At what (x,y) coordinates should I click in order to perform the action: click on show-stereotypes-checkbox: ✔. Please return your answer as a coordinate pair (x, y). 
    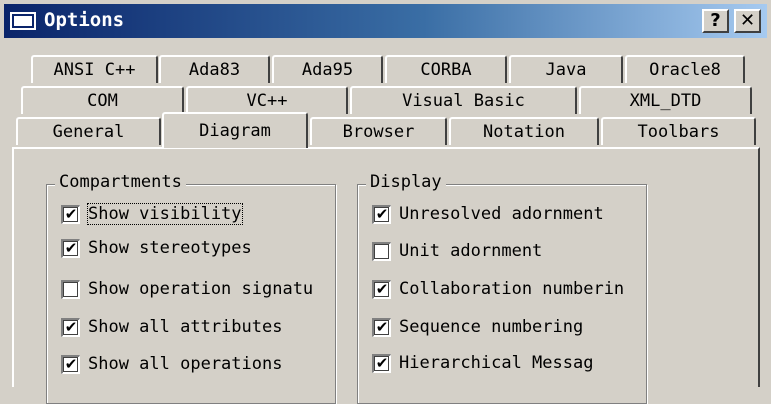
    Looking at the image, I should click on (70, 248).